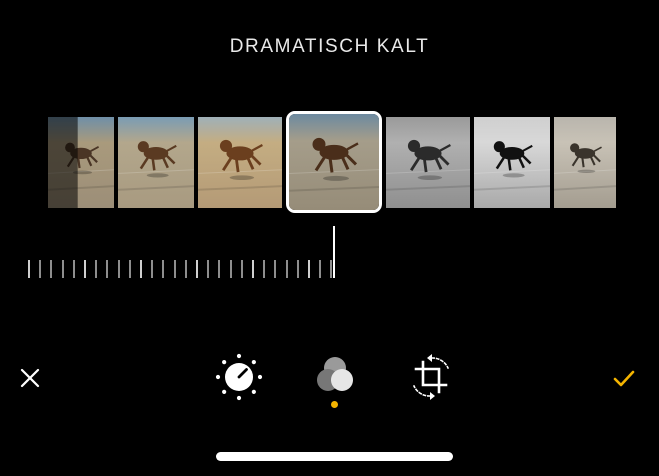 Image resolution: width=659 pixels, height=476 pixels. What do you see at coordinates (334, 456) in the screenshot?
I see `home-indicator` at bounding box center [334, 456].